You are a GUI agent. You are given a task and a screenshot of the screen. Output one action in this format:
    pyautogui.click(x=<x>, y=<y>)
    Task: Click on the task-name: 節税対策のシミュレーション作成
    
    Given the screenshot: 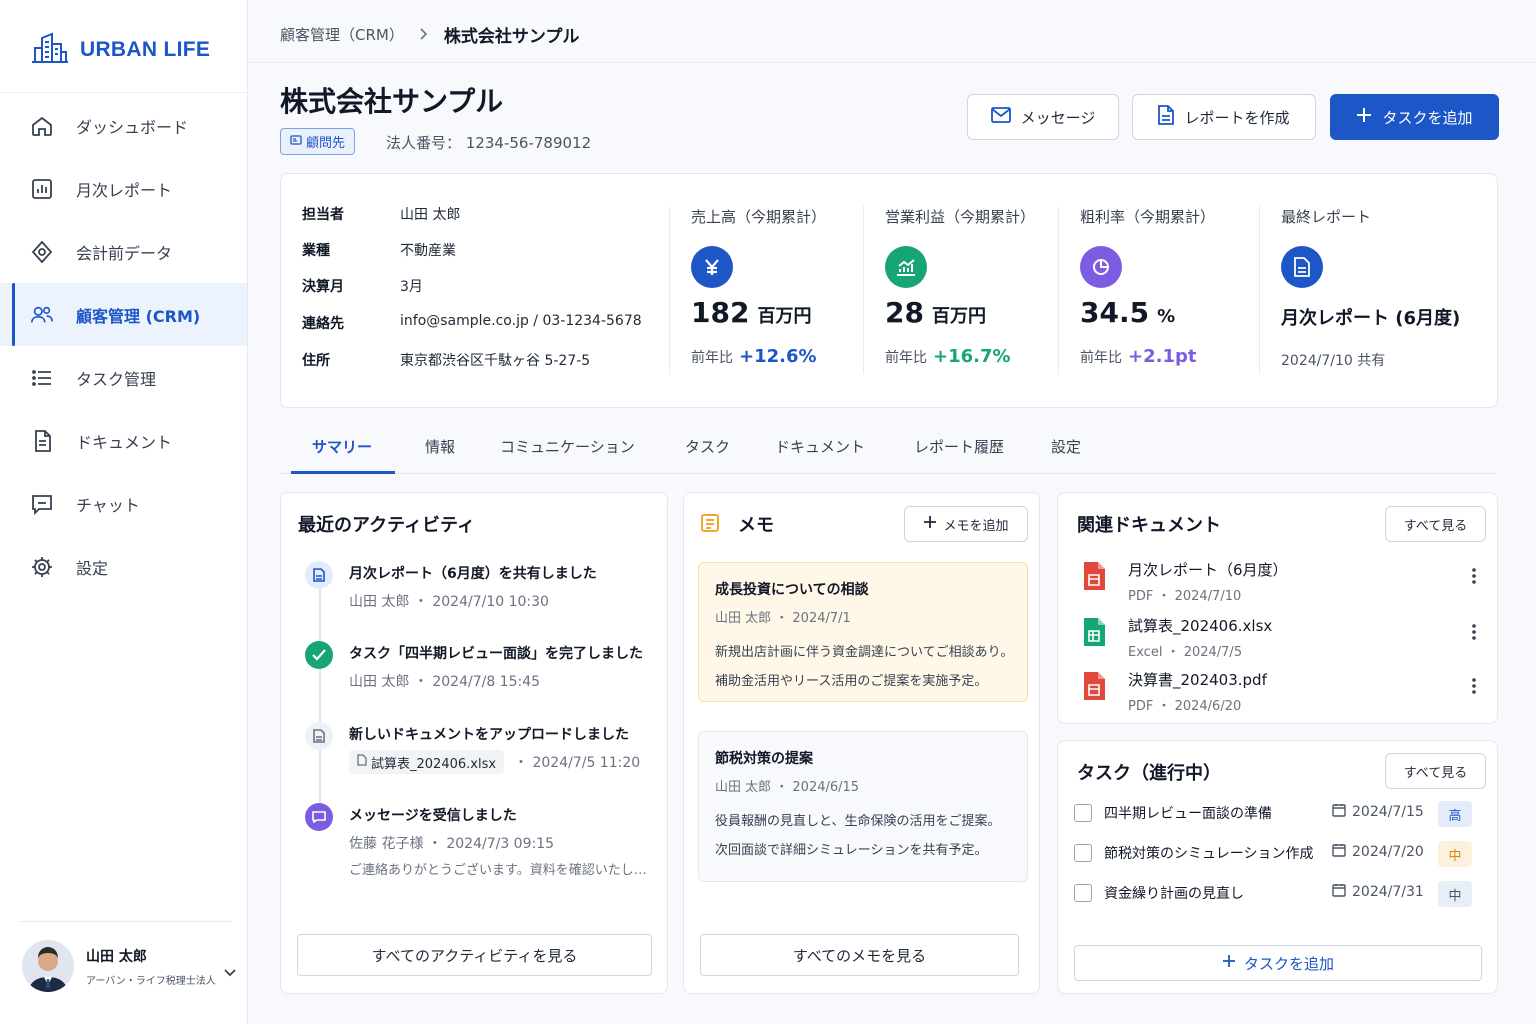 What is the action you would take?
    pyautogui.click(x=1209, y=854)
    